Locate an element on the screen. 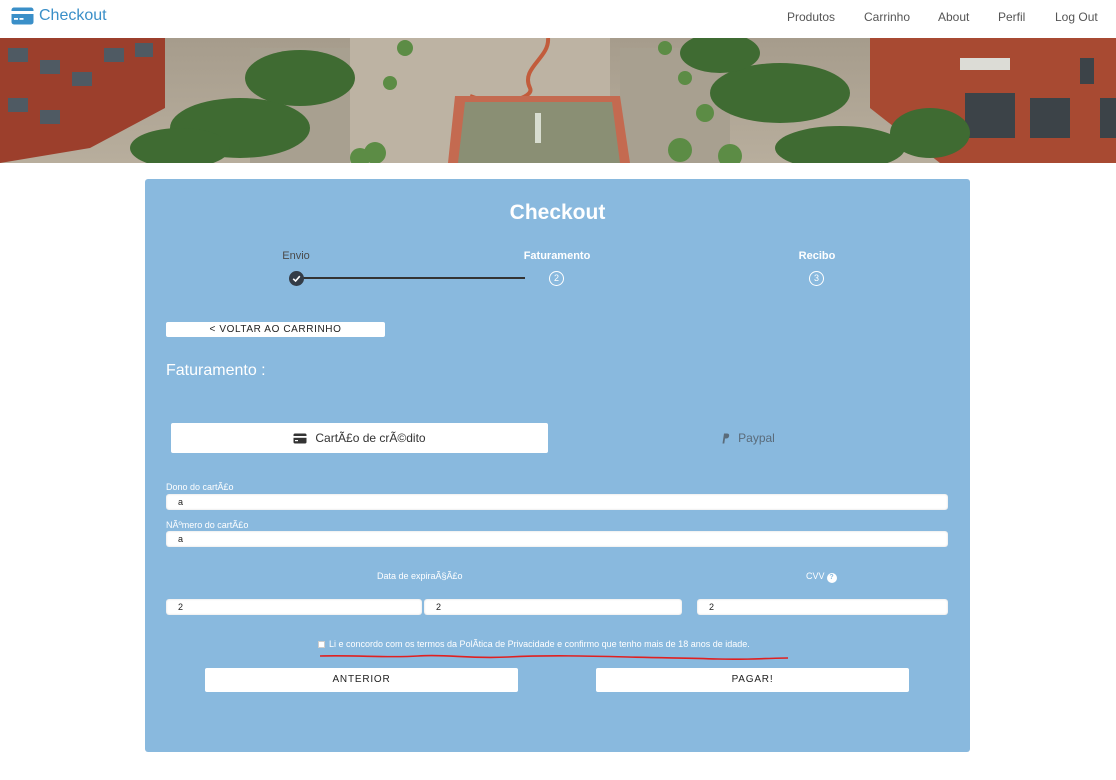 The image size is (1116, 780). section-title: Faturamento : is located at coordinates (216, 370).